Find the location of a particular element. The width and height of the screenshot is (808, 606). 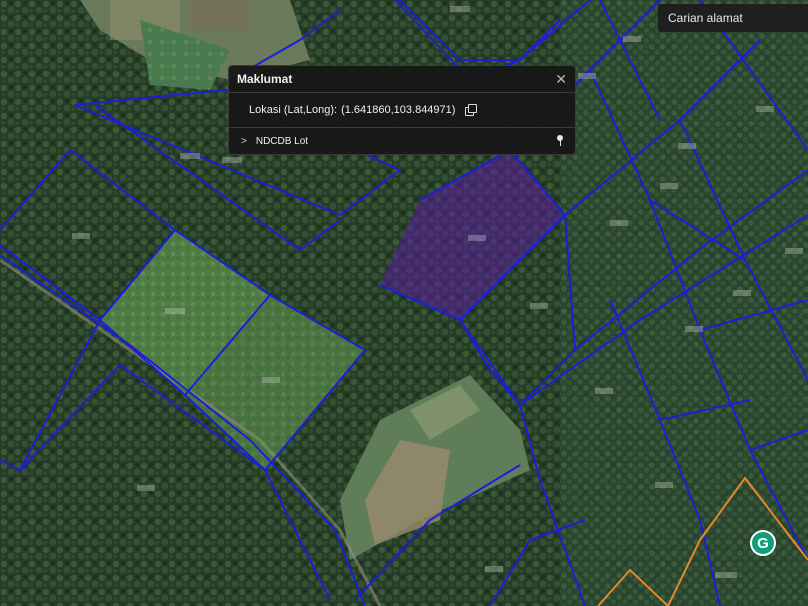

grammarly-letter: G is located at coordinates (763, 543).